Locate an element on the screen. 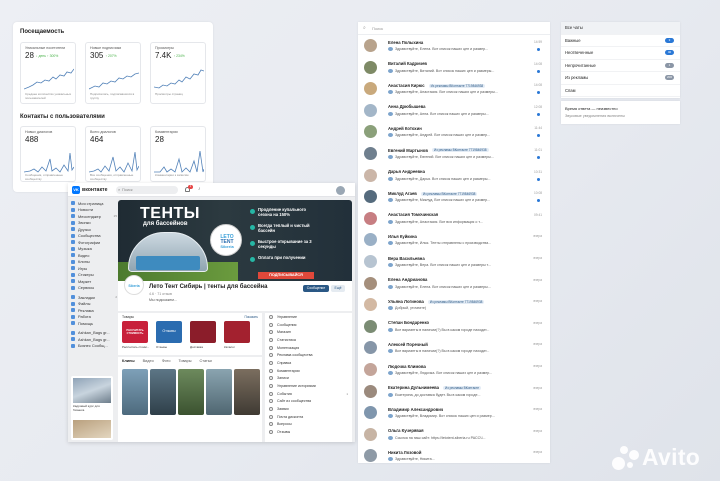 The width and height of the screenshot is (720, 481). management-menu-item: Справка is located at coordinates (308, 363).